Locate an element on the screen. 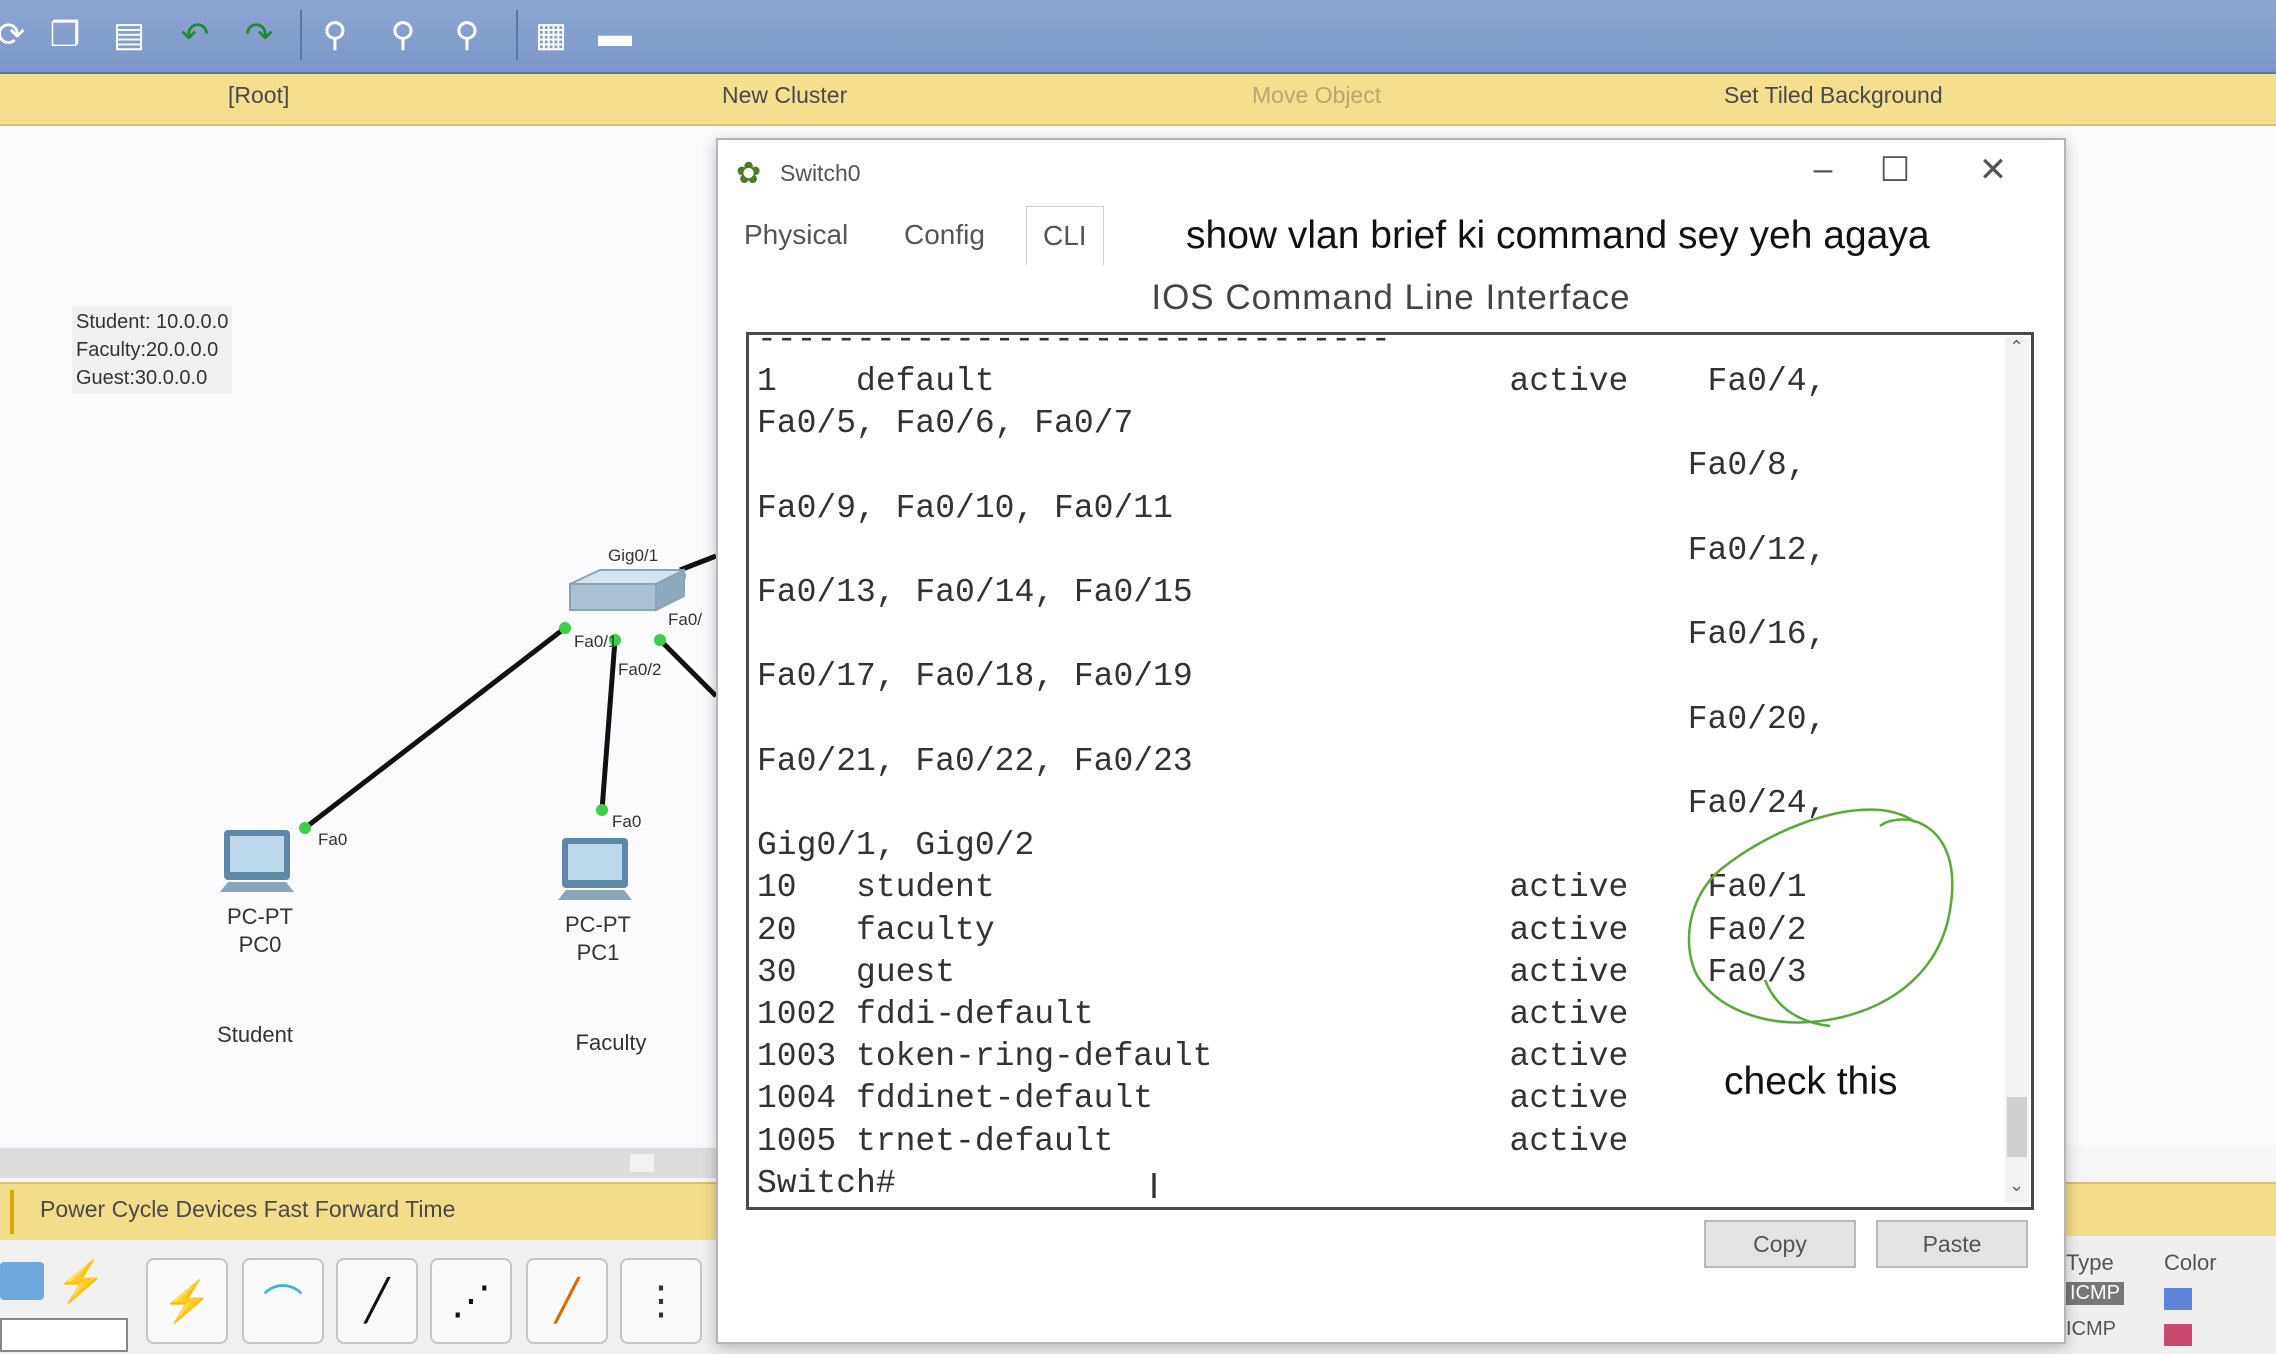 This screenshot has height=1354, width=2276. link-switch-right is located at coordinates (688, 668).